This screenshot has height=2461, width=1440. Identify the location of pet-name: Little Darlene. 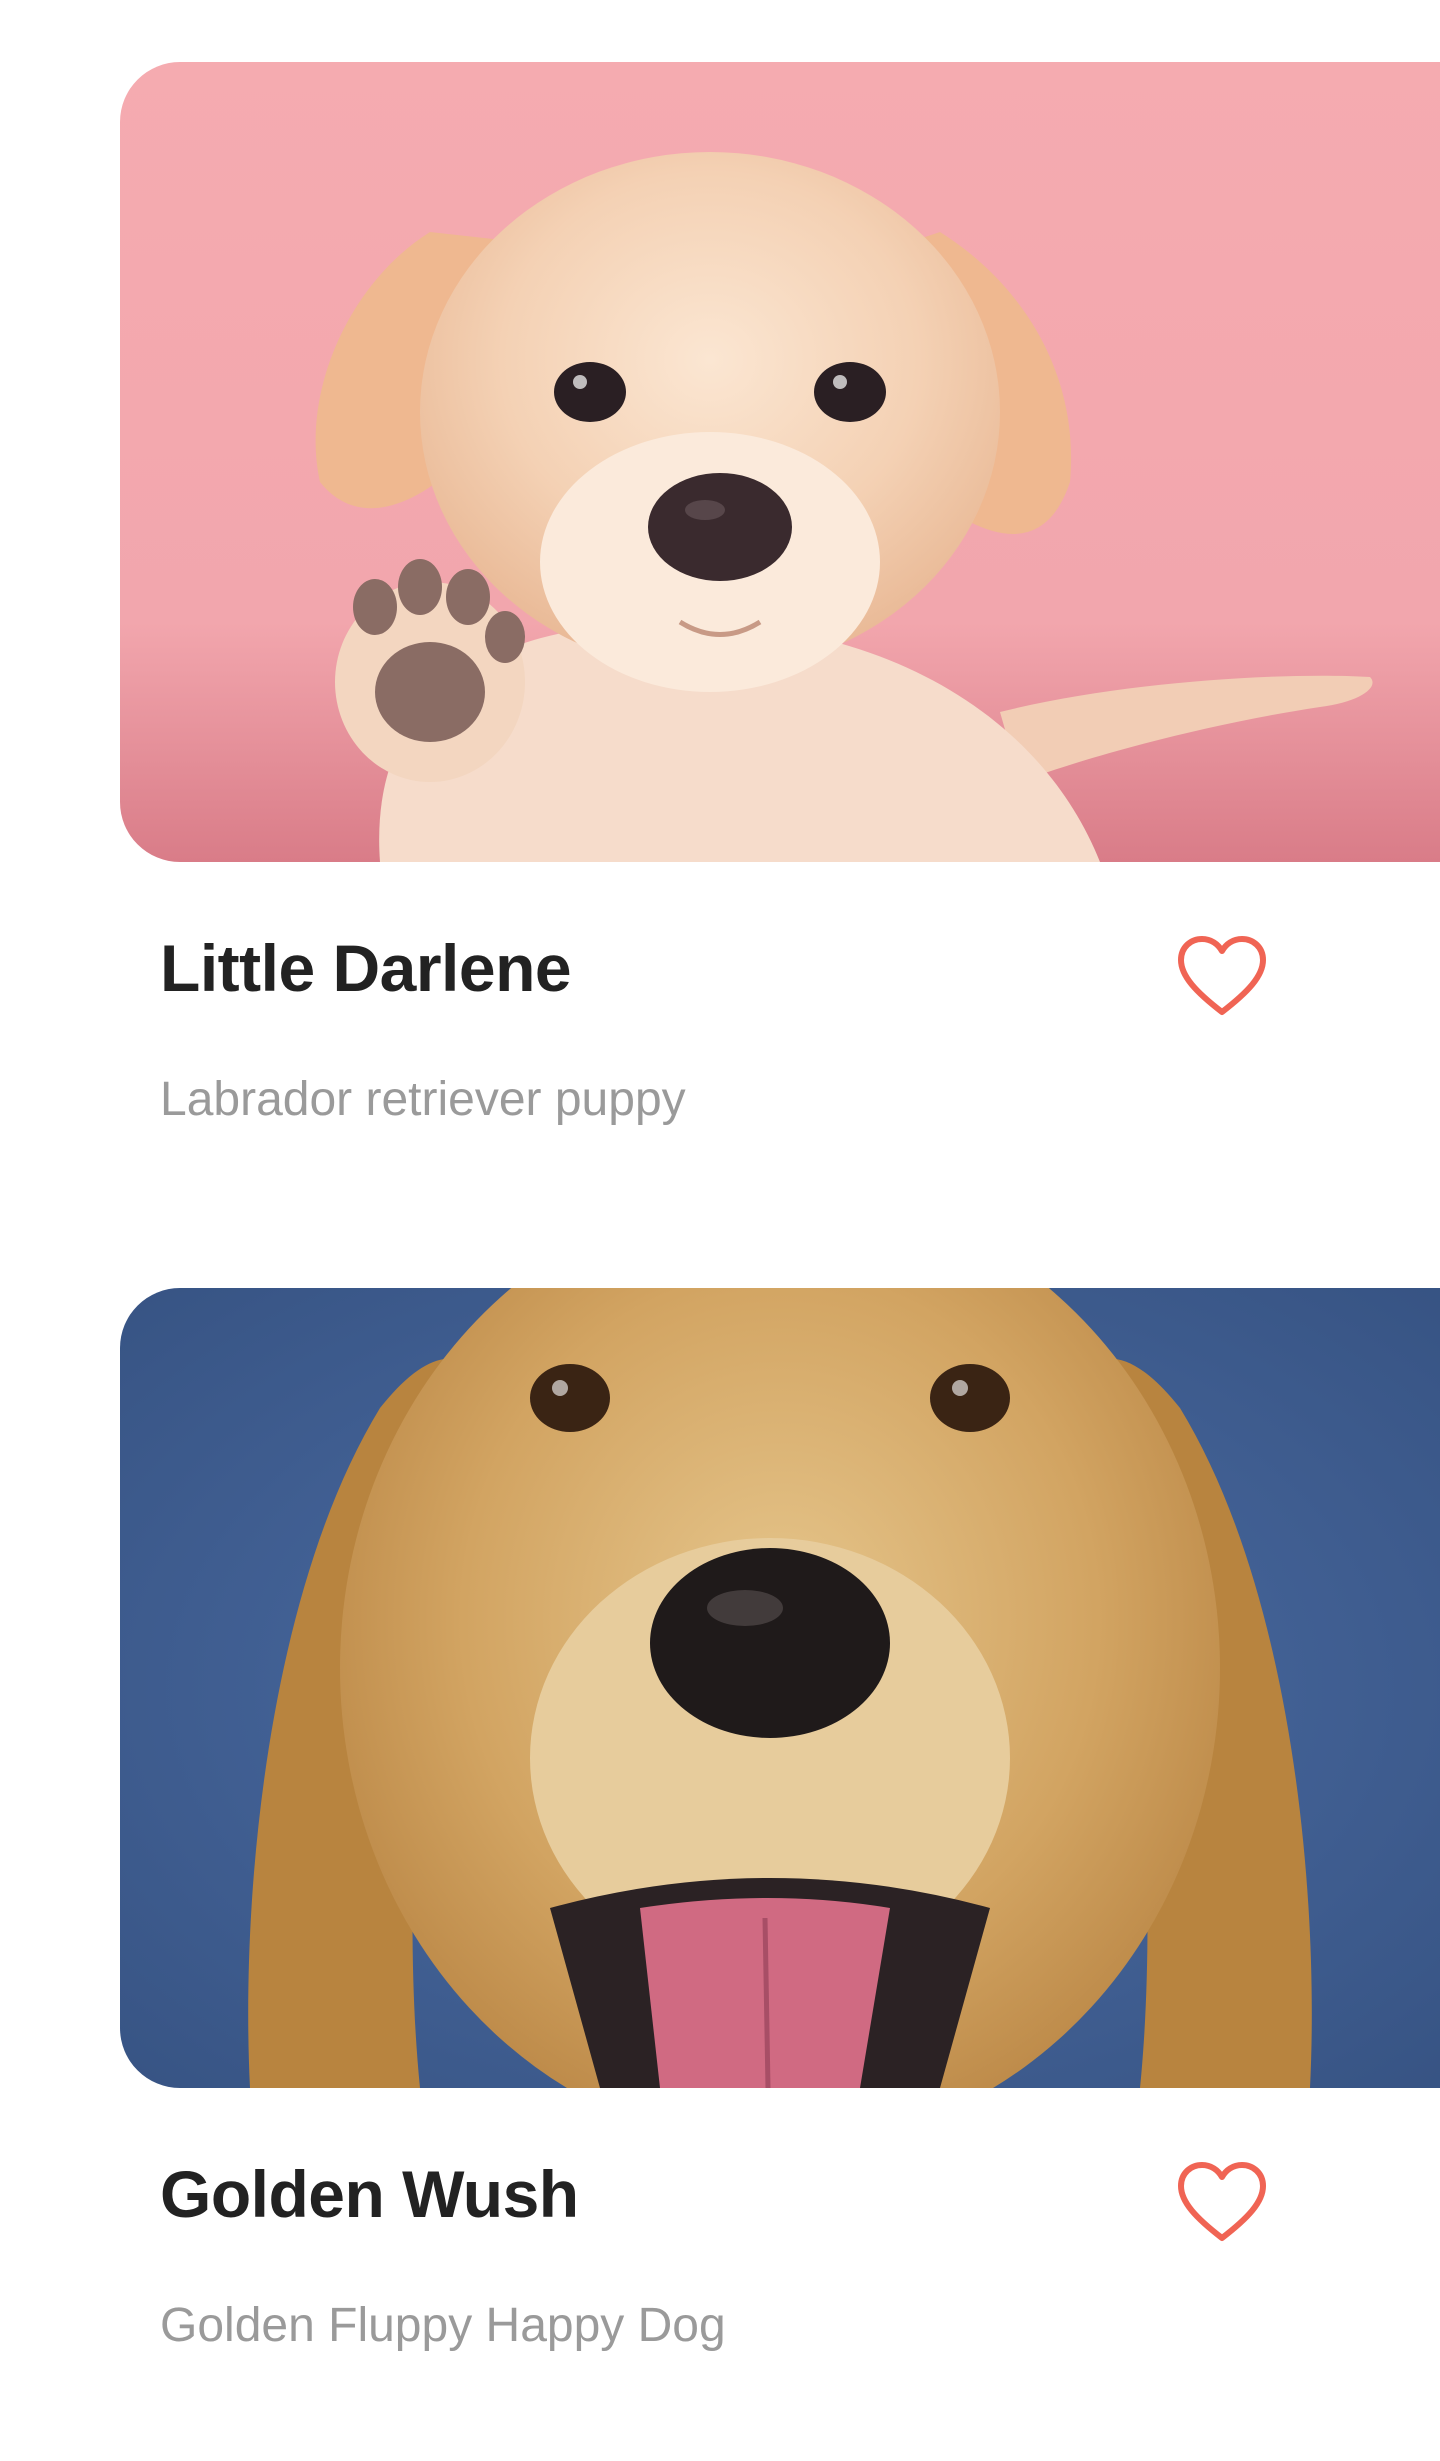
(366, 968).